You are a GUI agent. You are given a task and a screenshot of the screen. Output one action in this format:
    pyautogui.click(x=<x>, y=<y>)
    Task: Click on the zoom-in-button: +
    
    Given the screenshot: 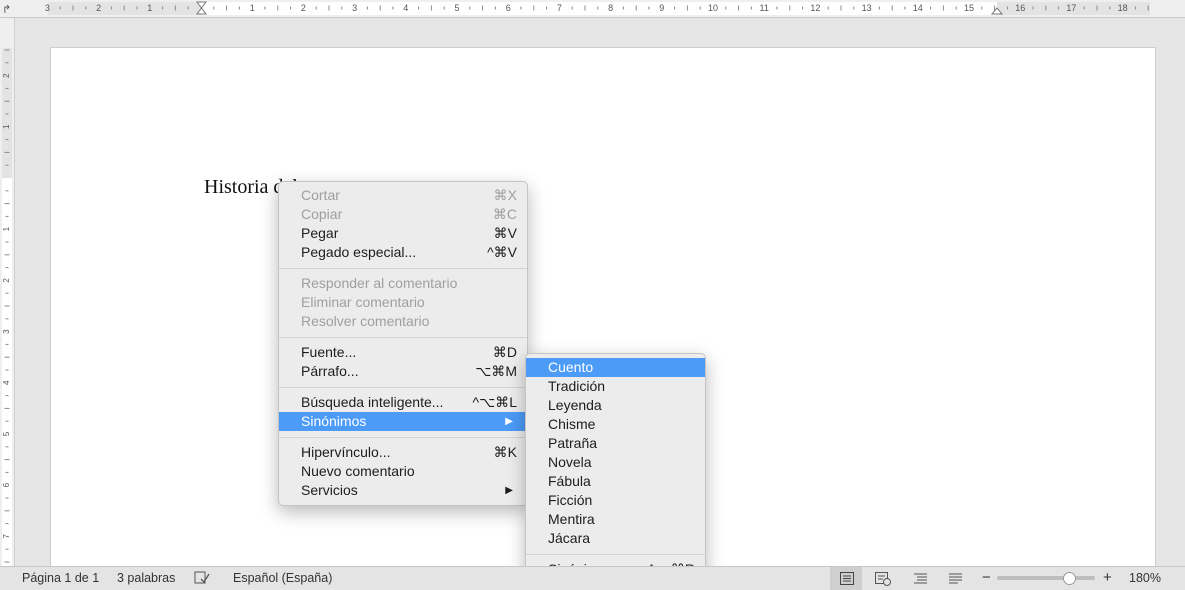 What is the action you would take?
    pyautogui.click(x=1107, y=577)
    